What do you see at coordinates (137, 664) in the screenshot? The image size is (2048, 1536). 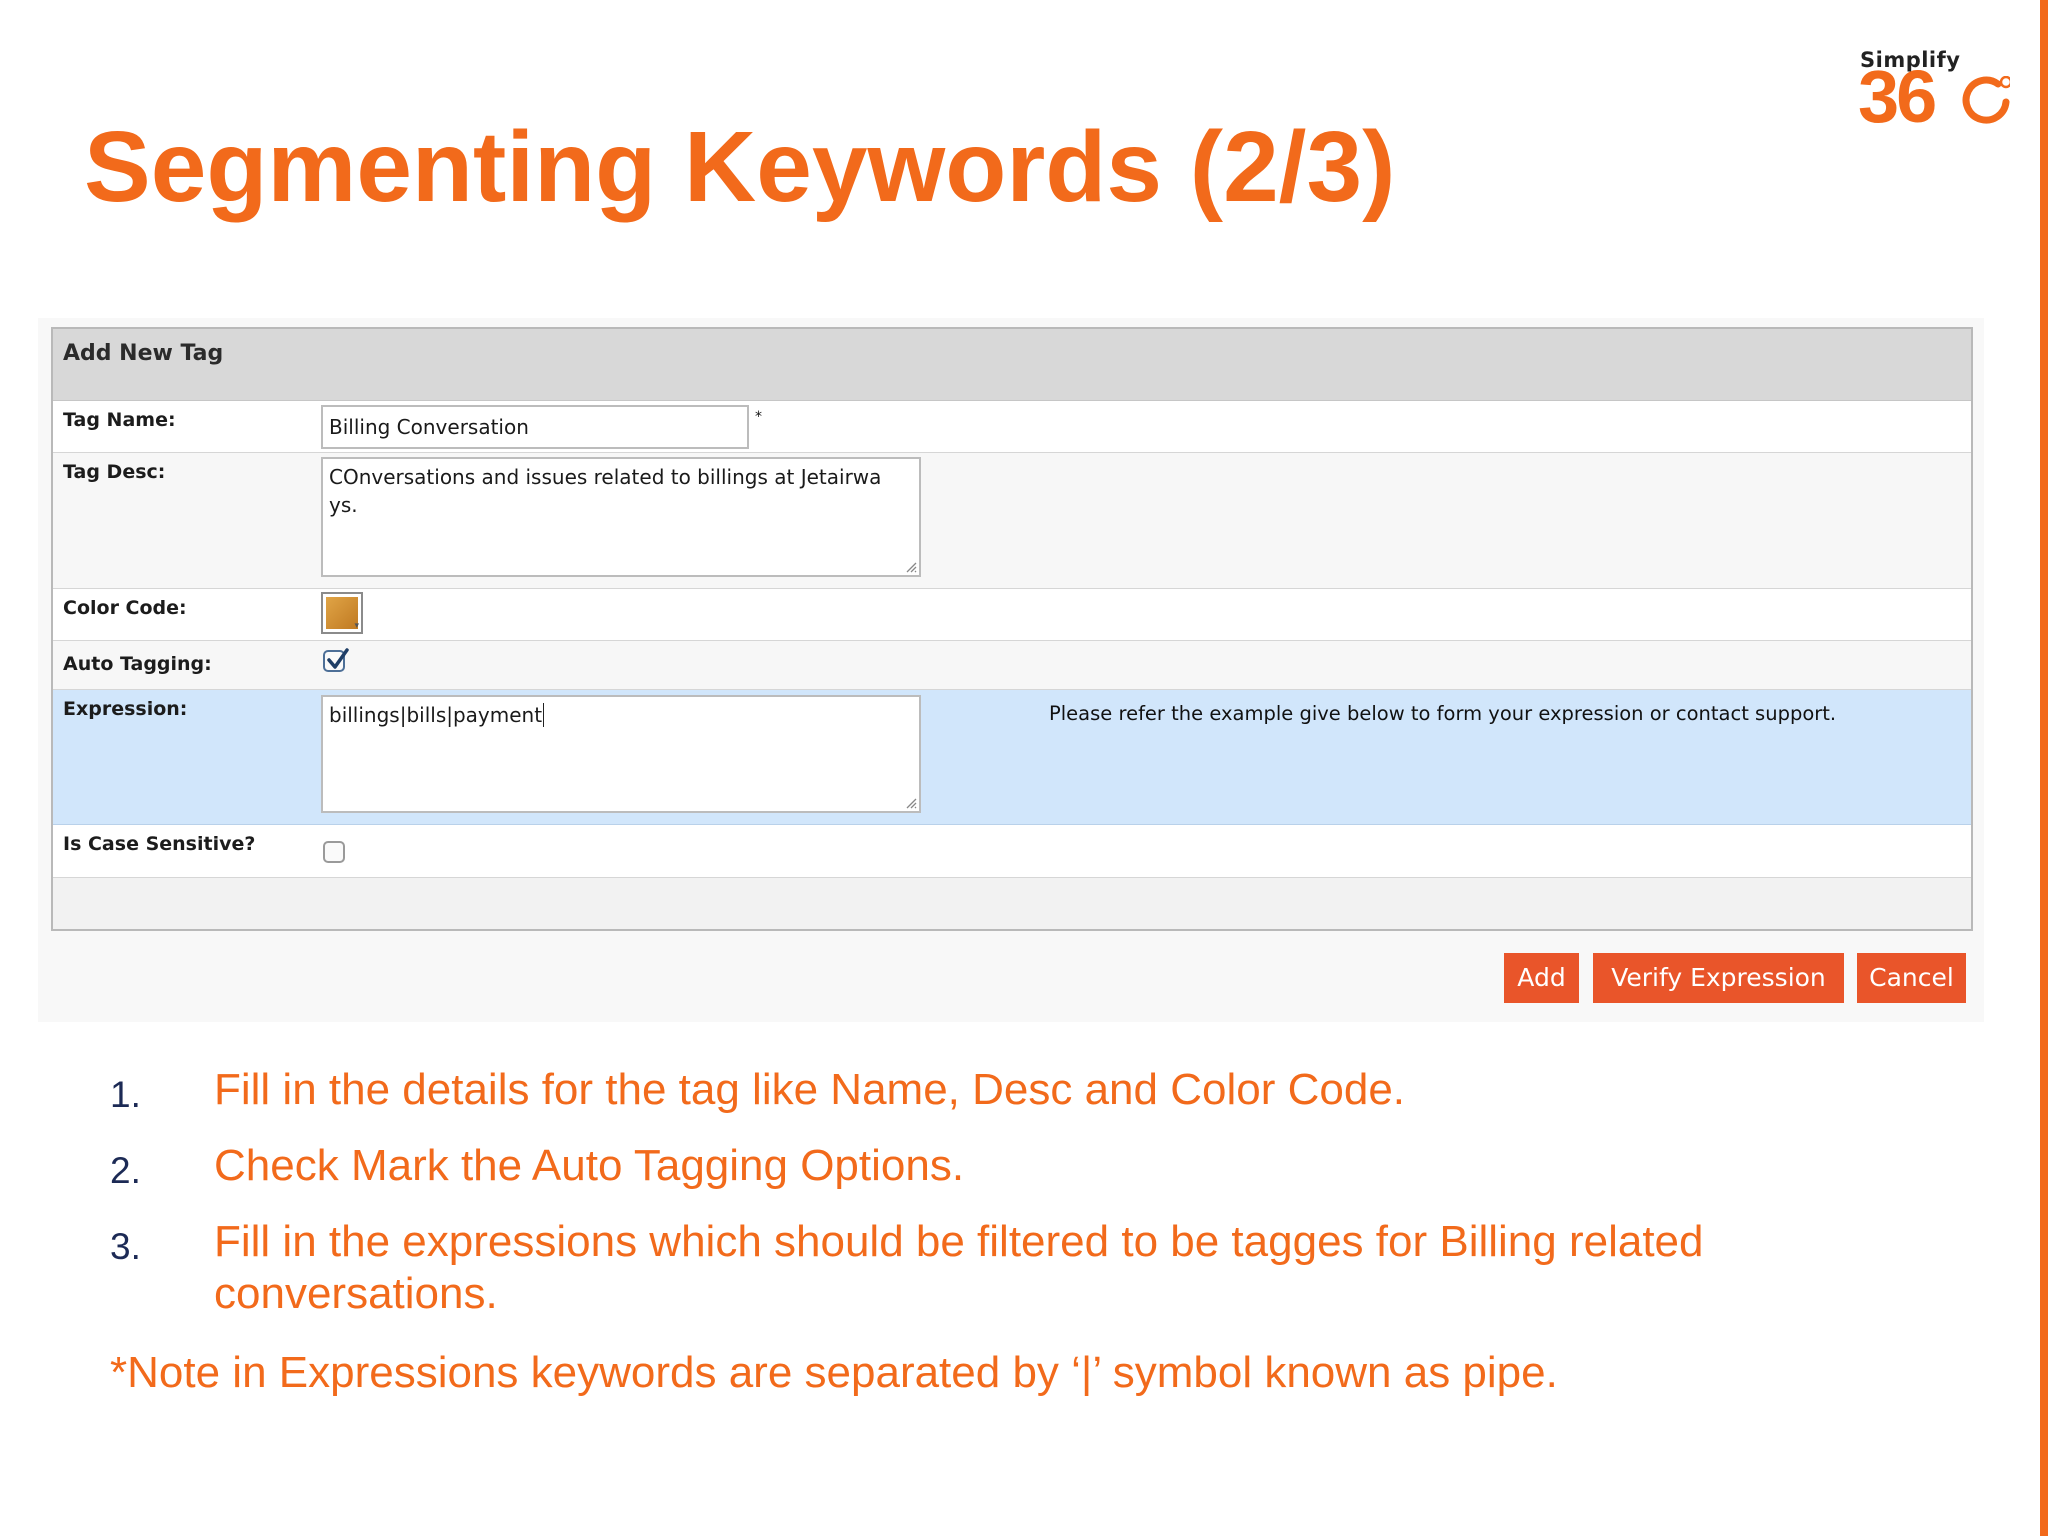 I see `auto-tagging-label: Auto Tagging:` at bounding box center [137, 664].